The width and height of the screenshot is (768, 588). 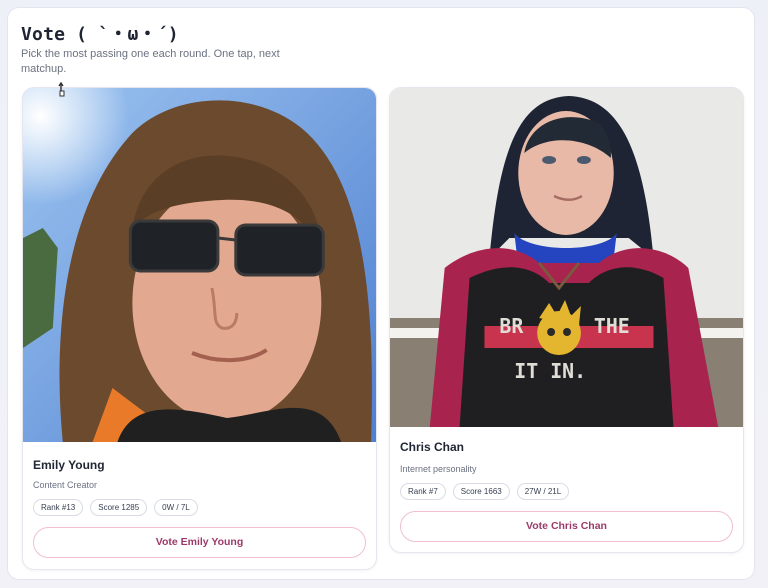 What do you see at coordinates (423, 491) in the screenshot?
I see `rank-chip: Rank #7` at bounding box center [423, 491].